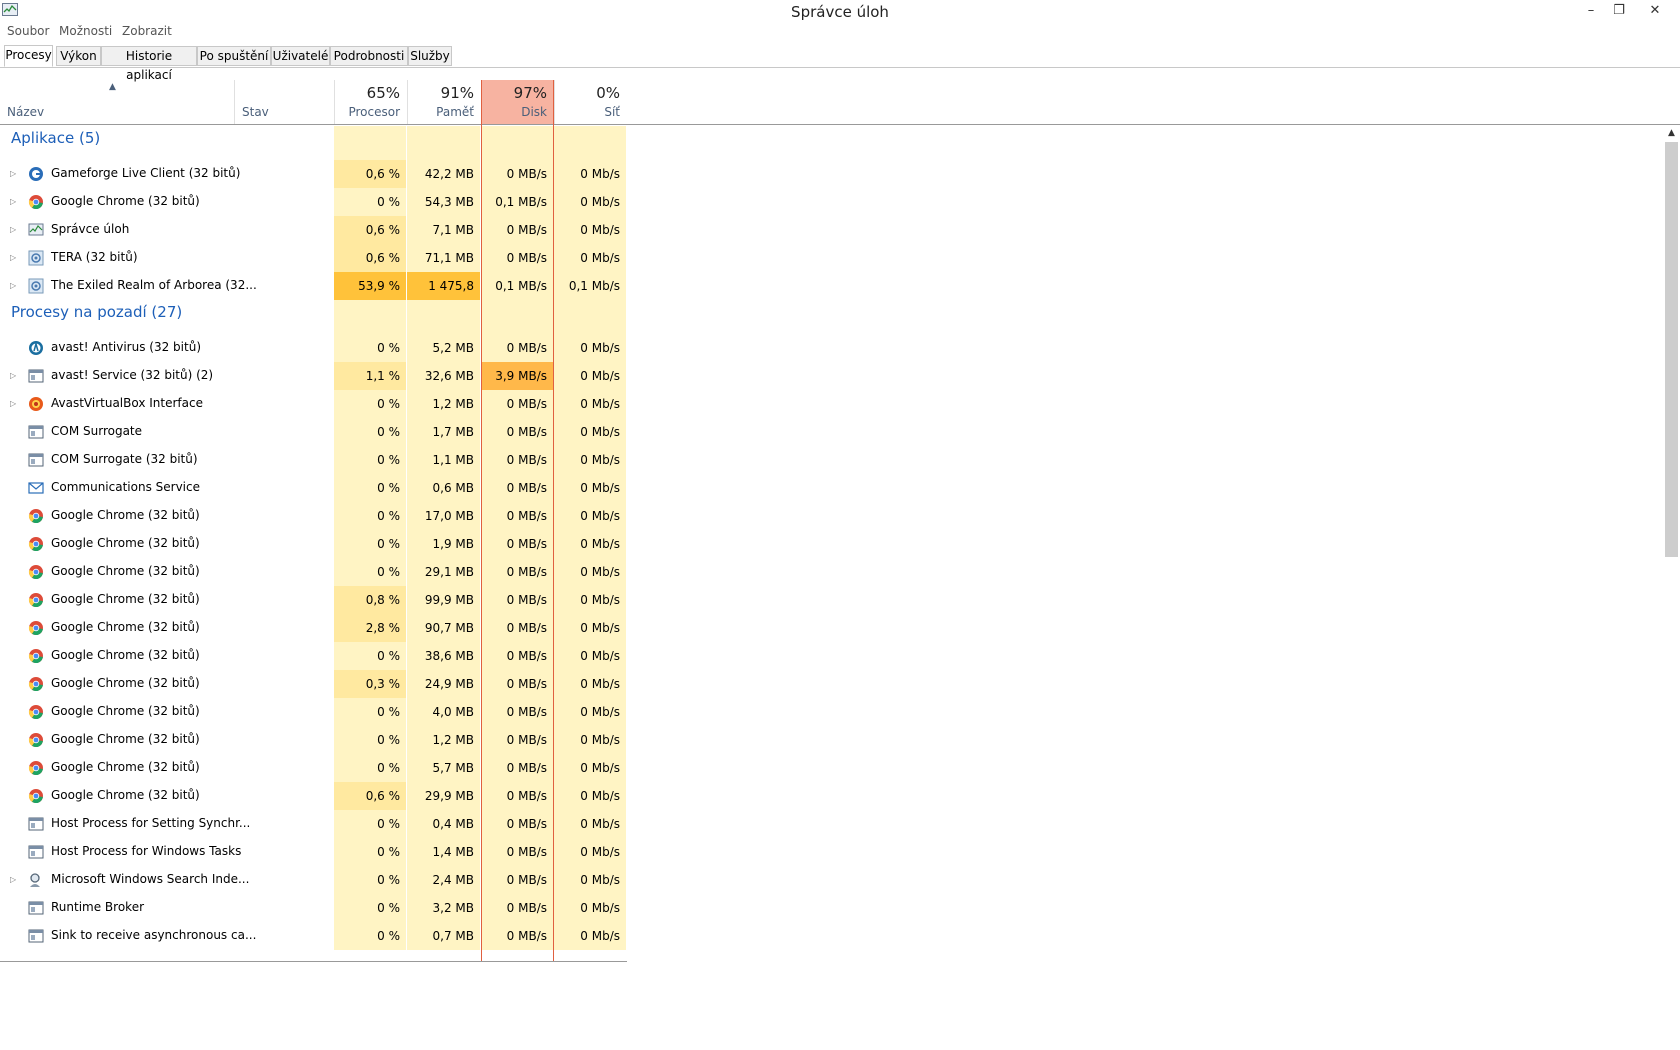 The image size is (1680, 1050). What do you see at coordinates (443, 880) in the screenshot?
I see `process-mem-value: 2,4 MB` at bounding box center [443, 880].